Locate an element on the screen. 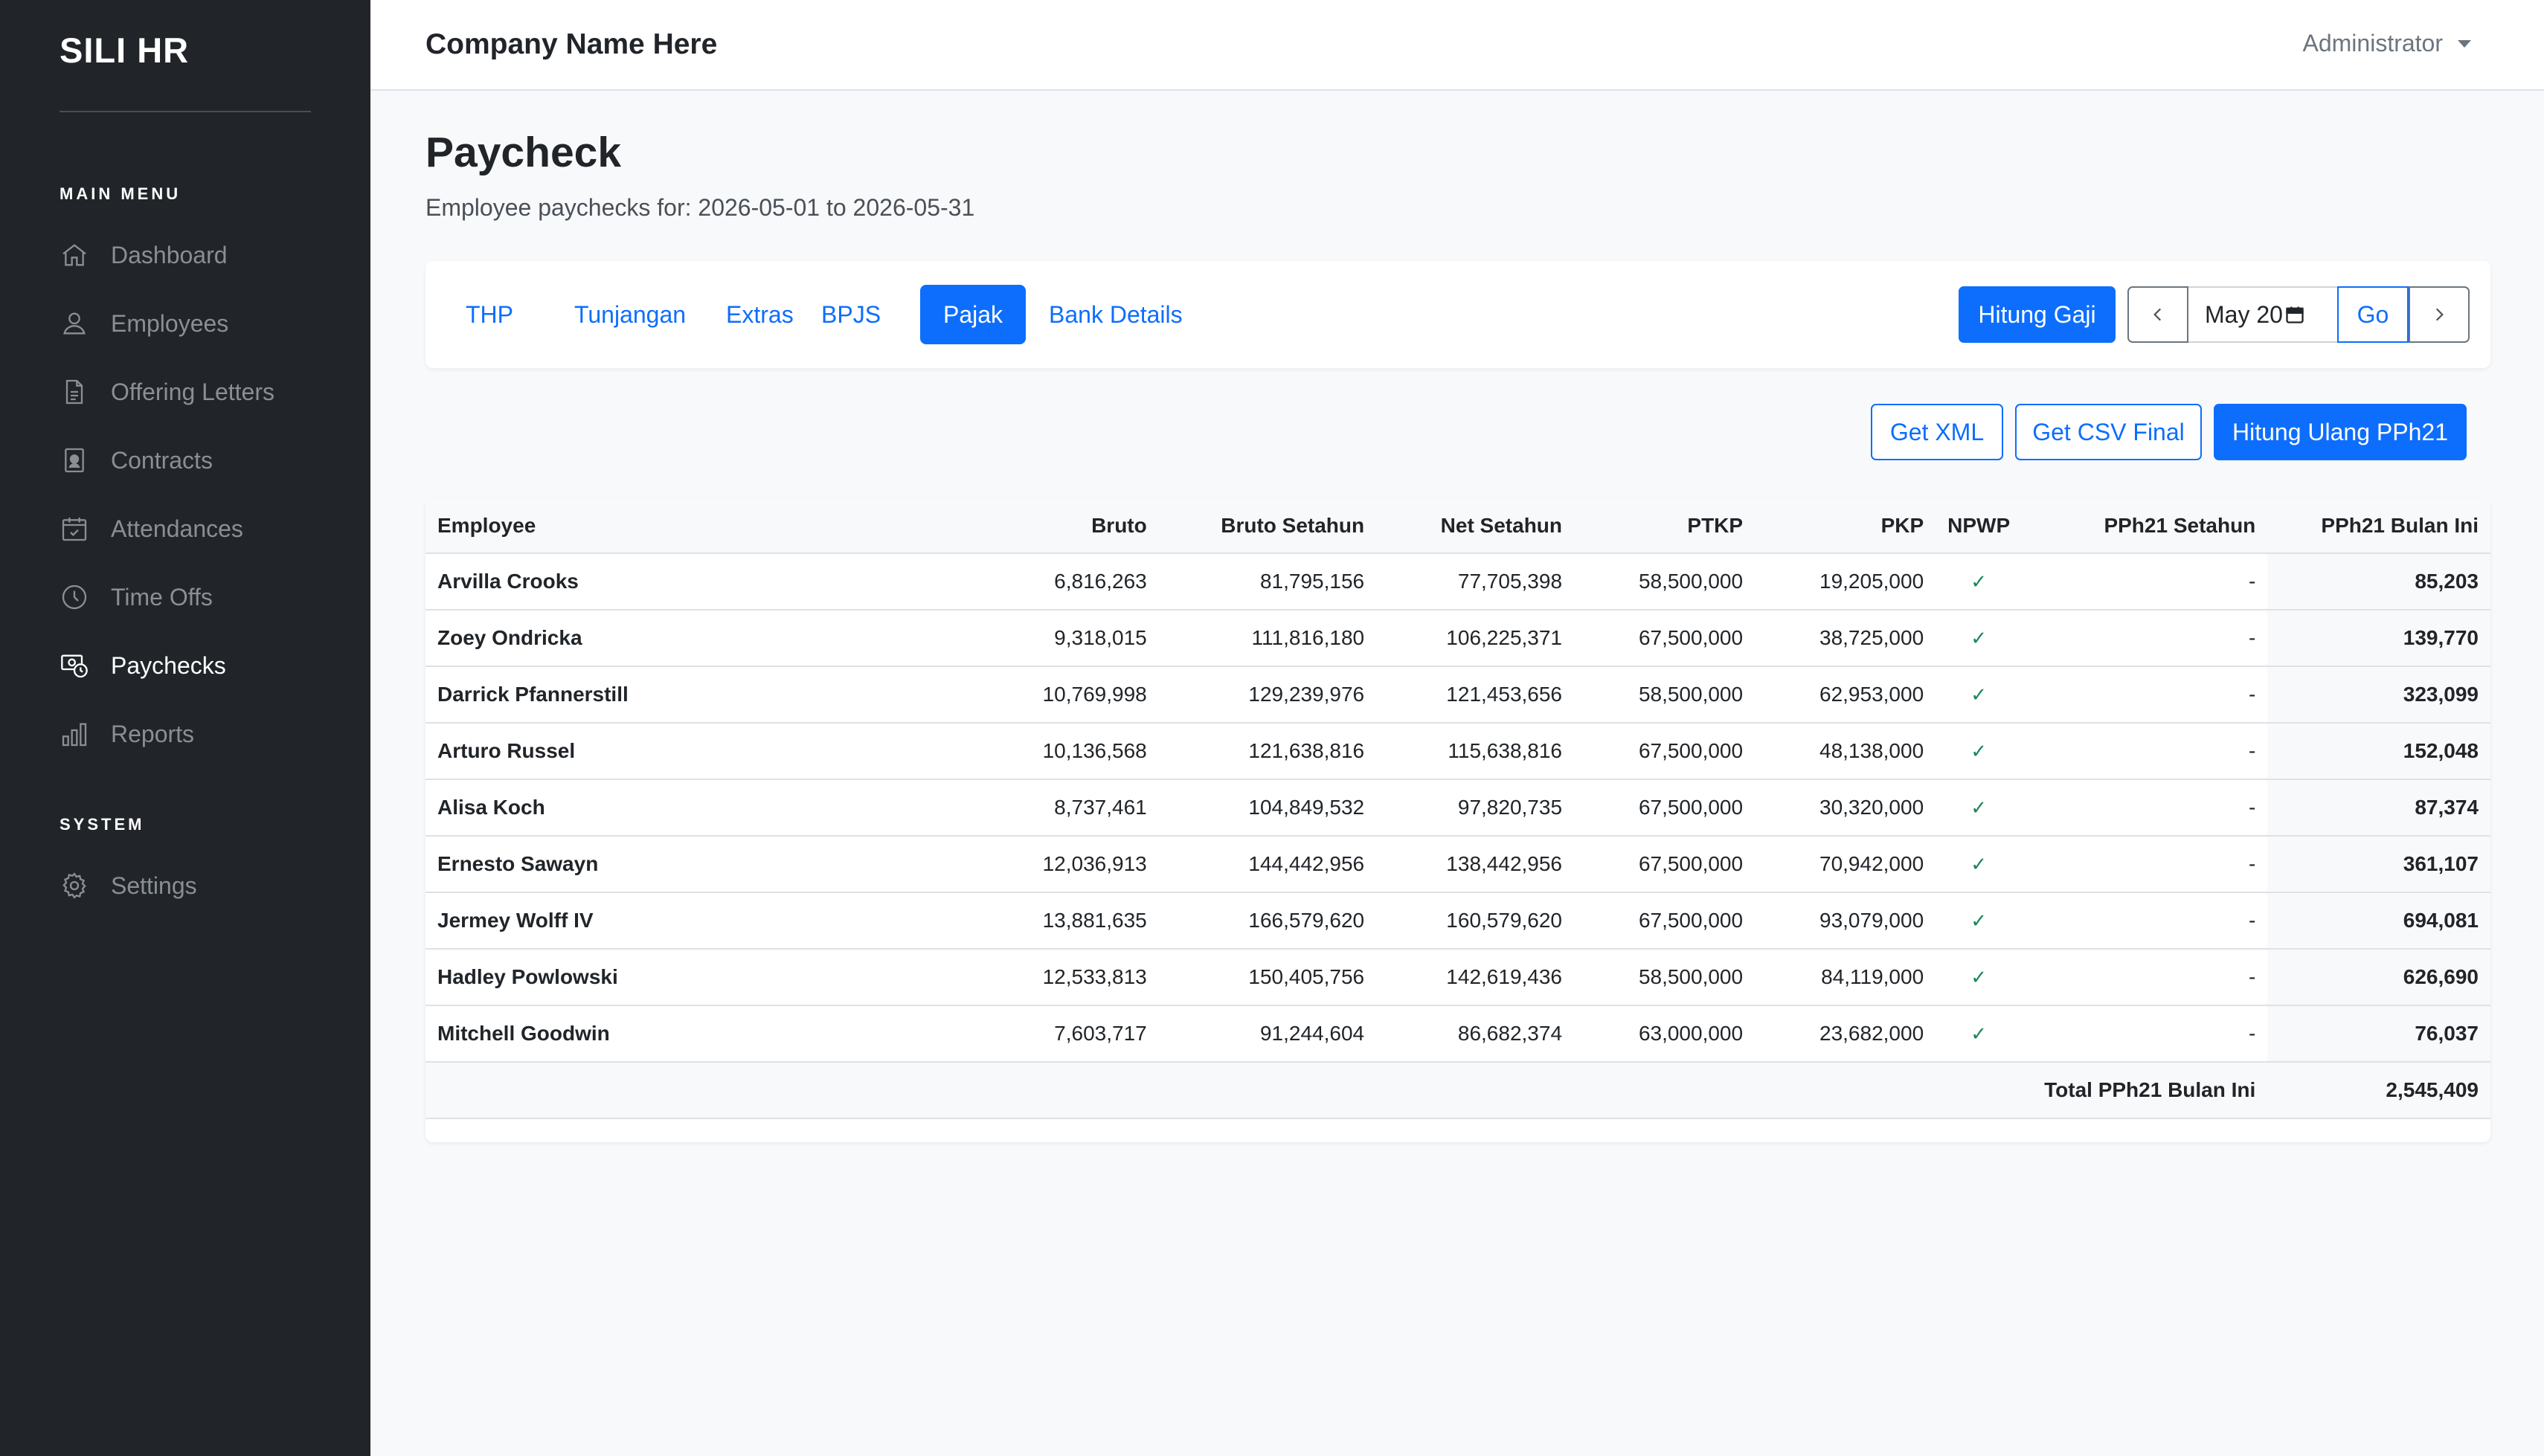 The width and height of the screenshot is (2544, 1456). month-value: May 20 is located at coordinates (2244, 314).